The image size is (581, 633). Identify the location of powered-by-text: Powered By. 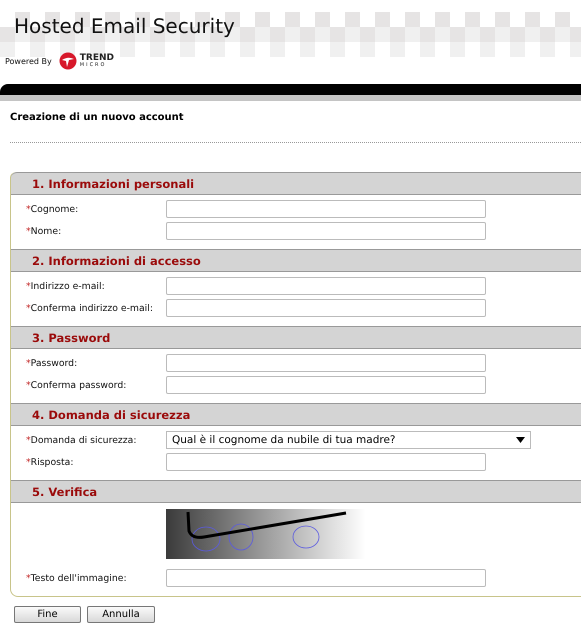
(28, 61).